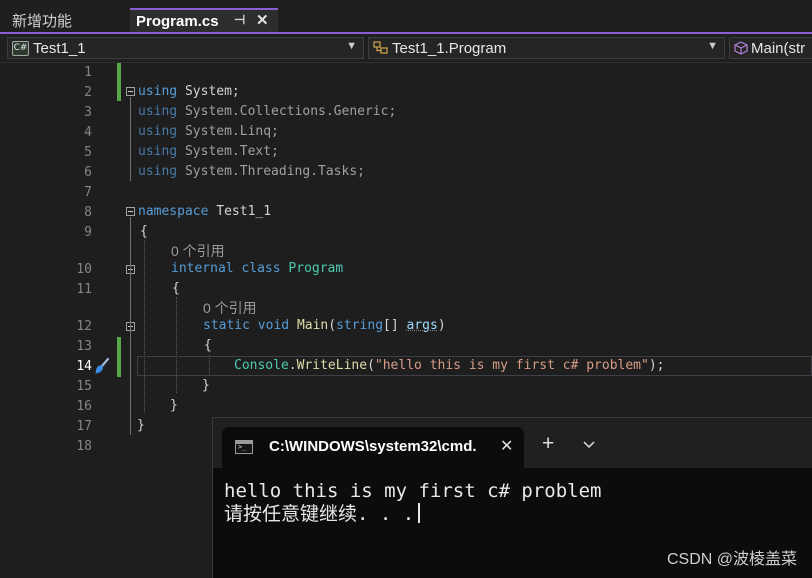 The width and height of the screenshot is (812, 578). I want to click on console-tab: C:\WINDOWS\system32\cmd. ✕, so click(373, 447).